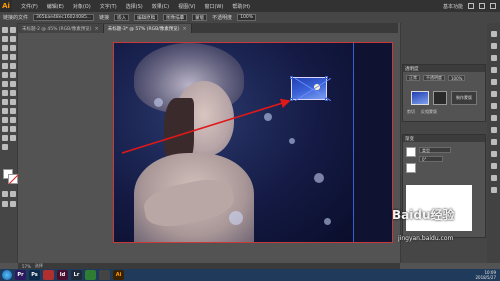  What do you see at coordinates (420, 98) in the screenshot?
I see `object-thumbnail` at bounding box center [420, 98].